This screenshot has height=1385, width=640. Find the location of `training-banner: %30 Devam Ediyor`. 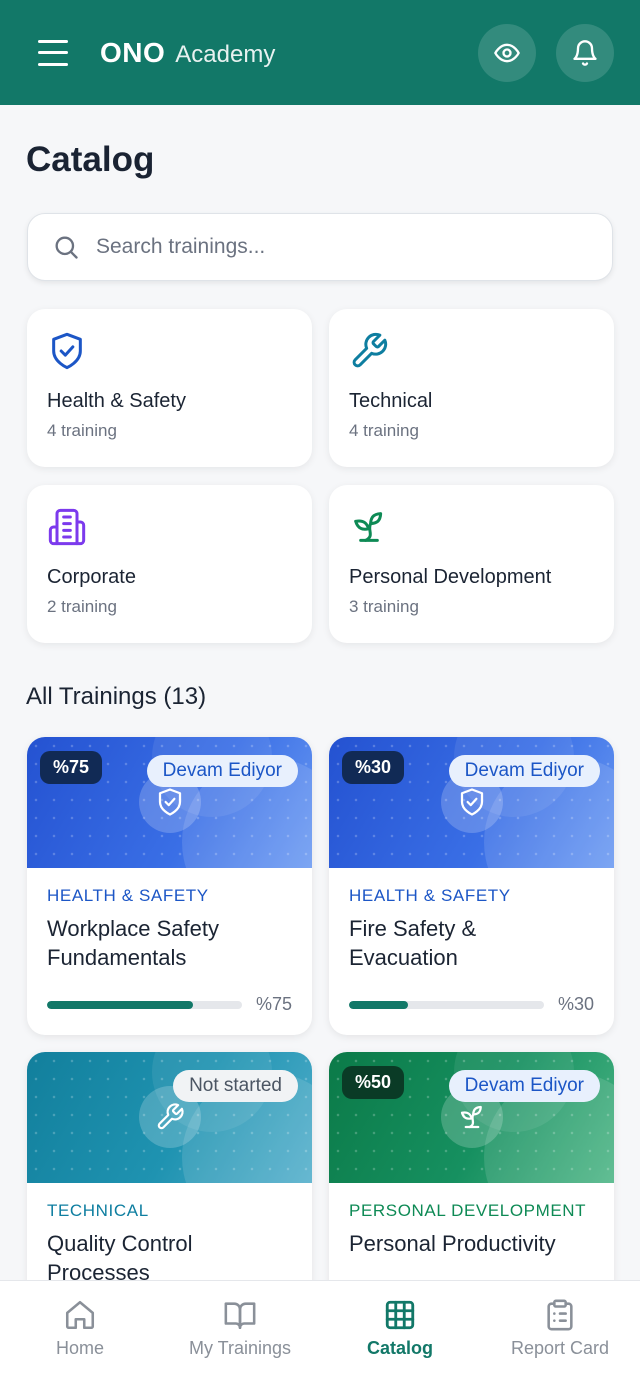

training-banner: %30 Devam Ediyor is located at coordinates (471, 802).